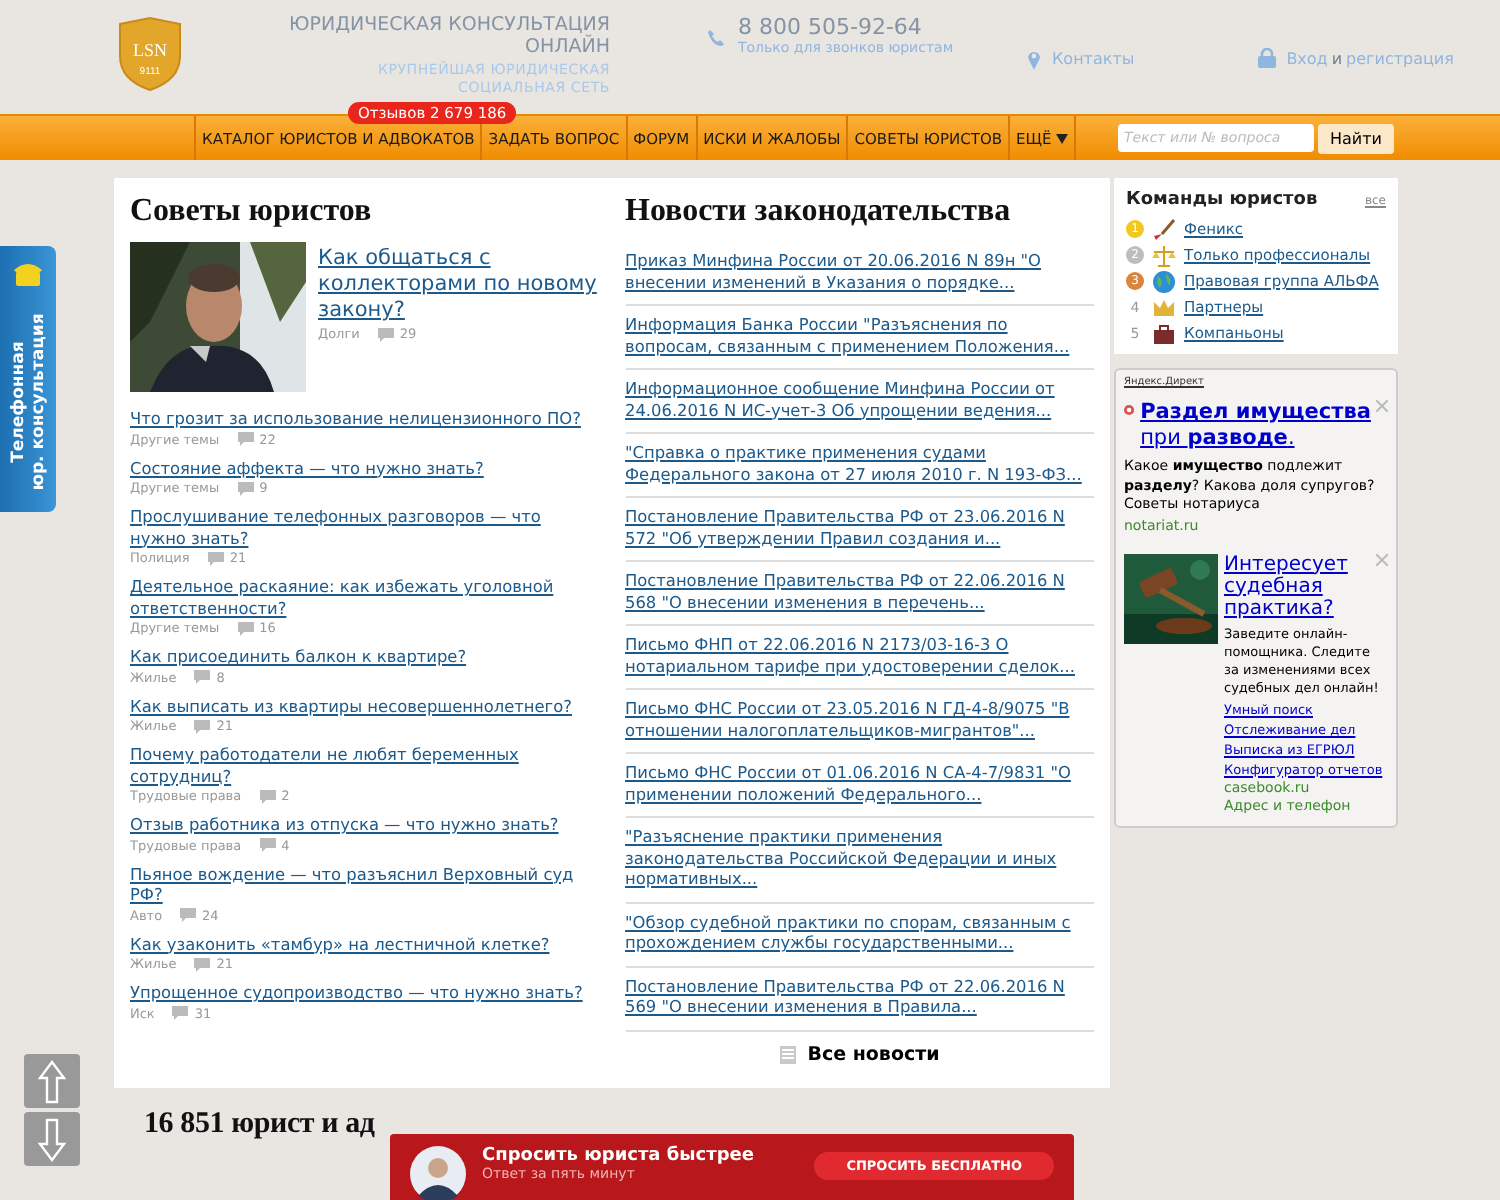  I want to click on banner-title: Спросить юриста быстрее, so click(618, 1156).